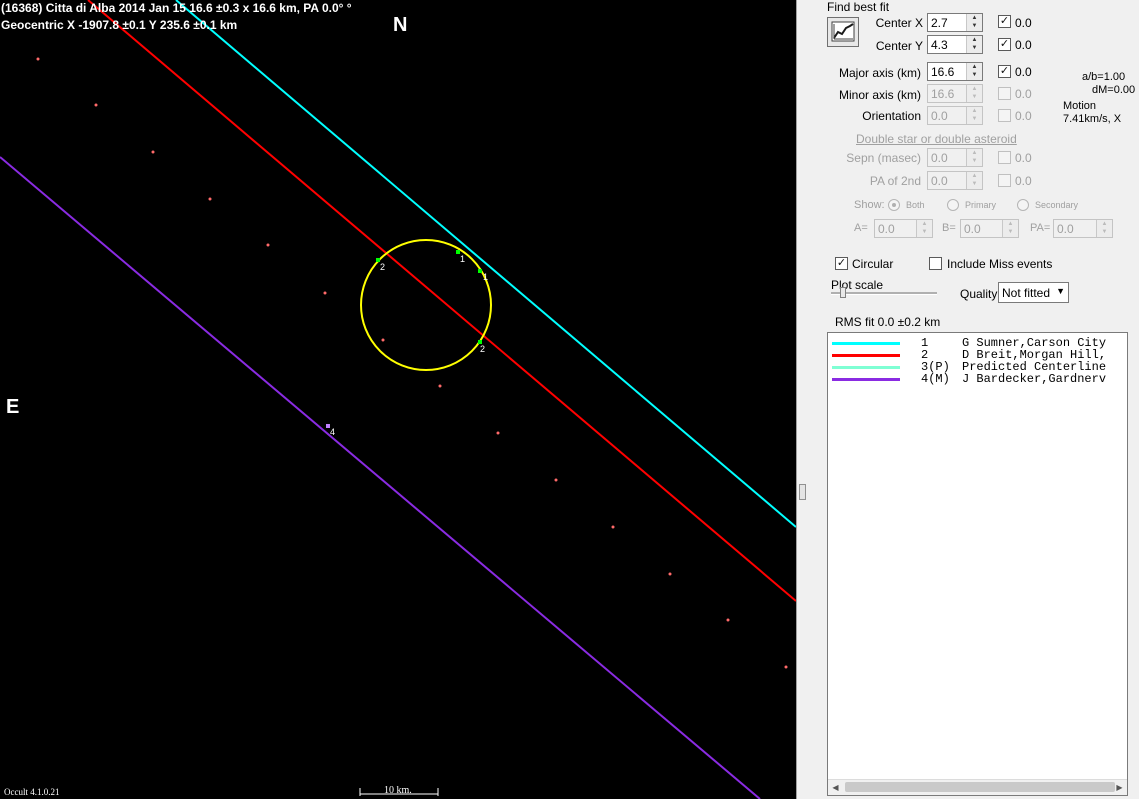 The image size is (1139, 799). I want to click on chevron-down-icon: ▼, so click(1060, 291).